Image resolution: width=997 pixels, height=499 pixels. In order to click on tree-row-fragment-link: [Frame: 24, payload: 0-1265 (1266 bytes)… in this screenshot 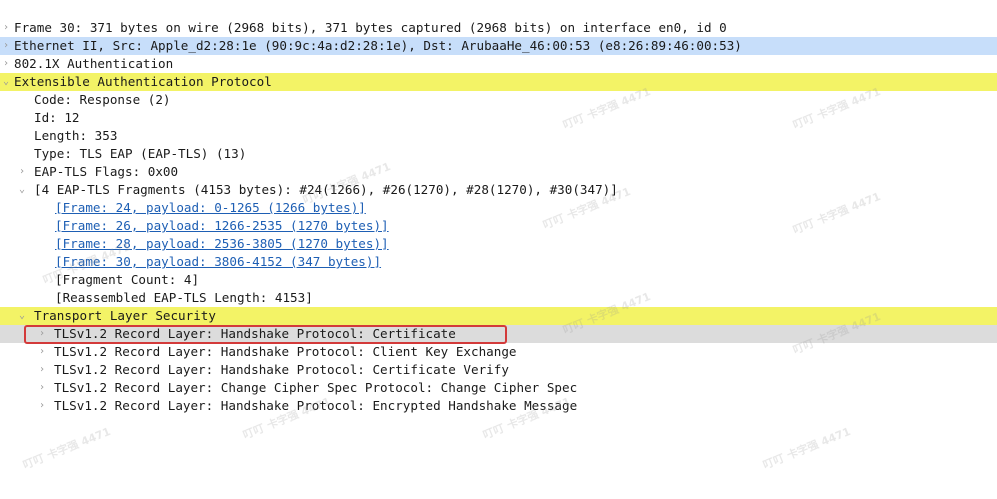, I will do `click(498, 208)`.